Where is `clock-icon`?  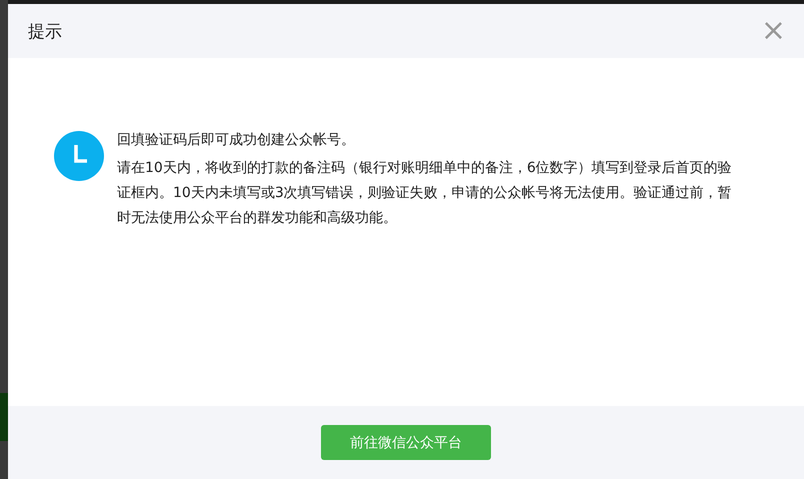 clock-icon is located at coordinates (79, 156).